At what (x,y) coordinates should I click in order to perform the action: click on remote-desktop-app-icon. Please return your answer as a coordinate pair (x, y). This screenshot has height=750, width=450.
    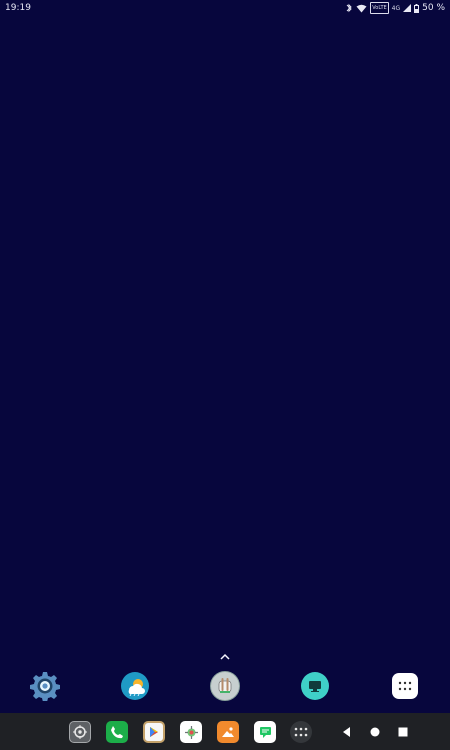
    Looking at the image, I should click on (315, 686).